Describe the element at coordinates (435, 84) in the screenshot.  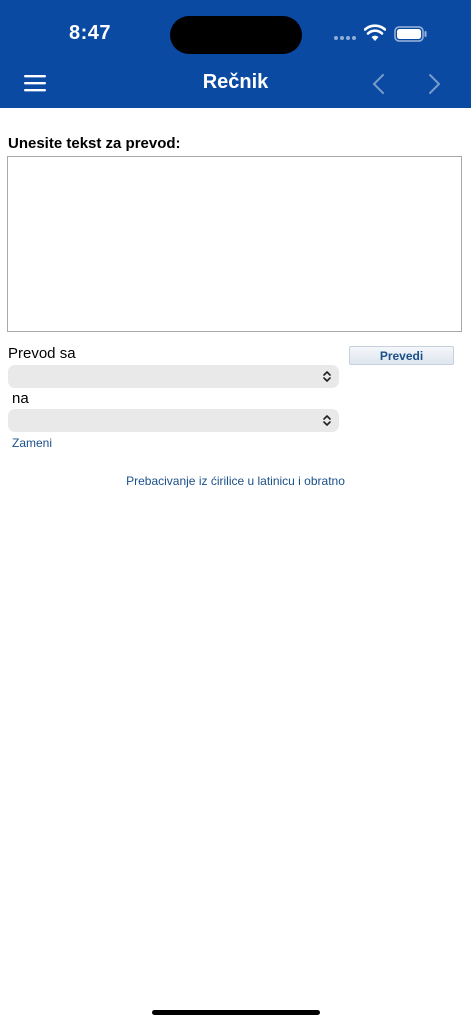
I see `chevron-right-icon` at that location.